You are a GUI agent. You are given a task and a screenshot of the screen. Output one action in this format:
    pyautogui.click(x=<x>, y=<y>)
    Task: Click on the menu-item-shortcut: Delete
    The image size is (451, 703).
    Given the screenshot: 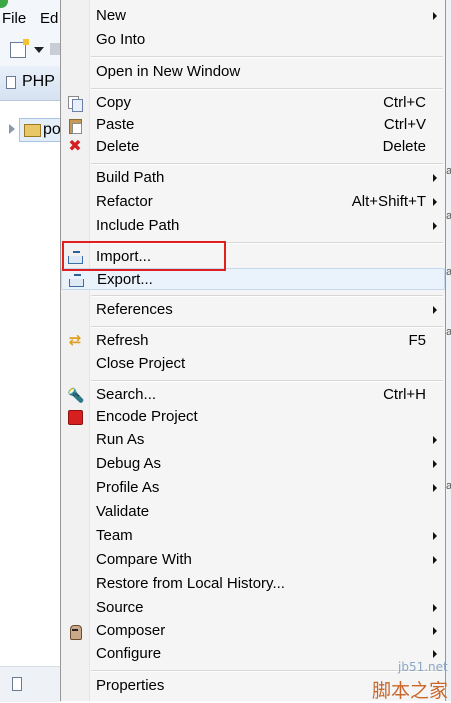 What is the action you would take?
    pyautogui.click(x=404, y=146)
    